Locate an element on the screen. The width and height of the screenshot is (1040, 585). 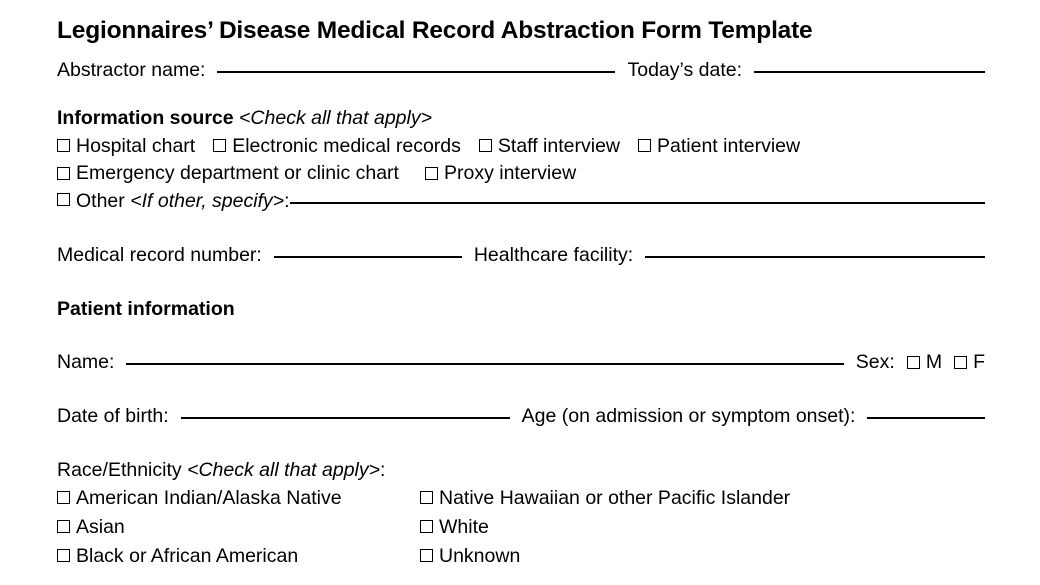
checkbox-label: Proxy interview is located at coordinates (510, 173).